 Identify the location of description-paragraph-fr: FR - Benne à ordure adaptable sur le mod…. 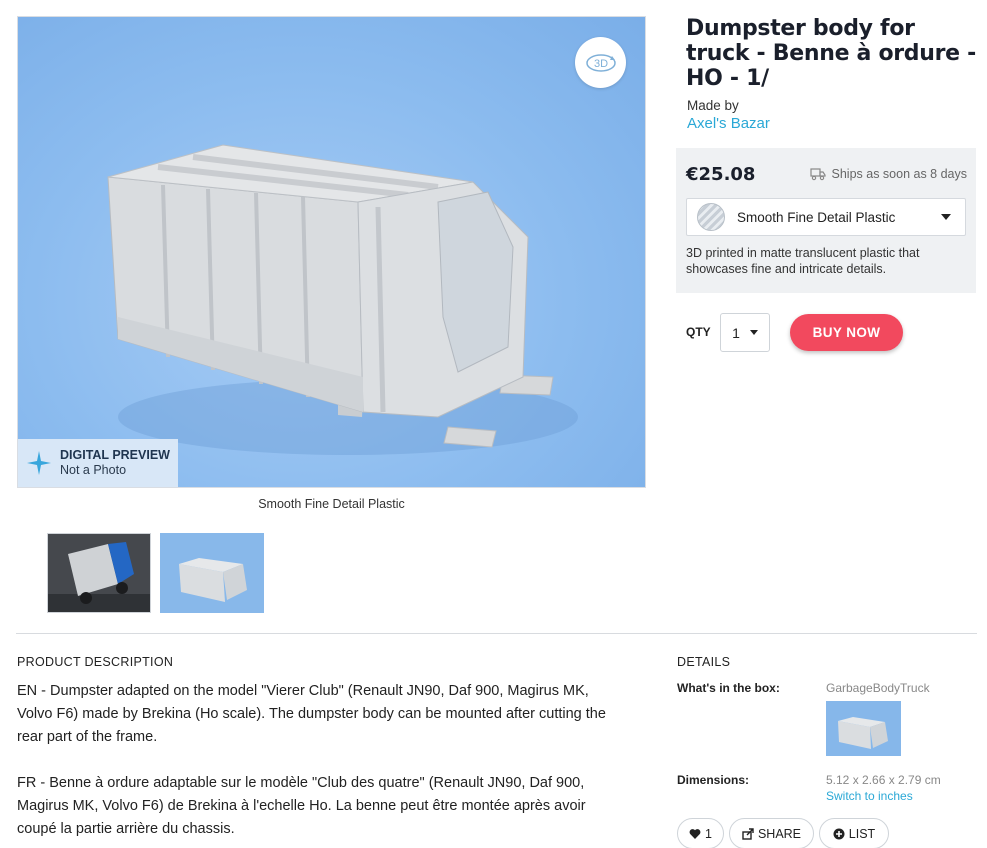
(301, 806).